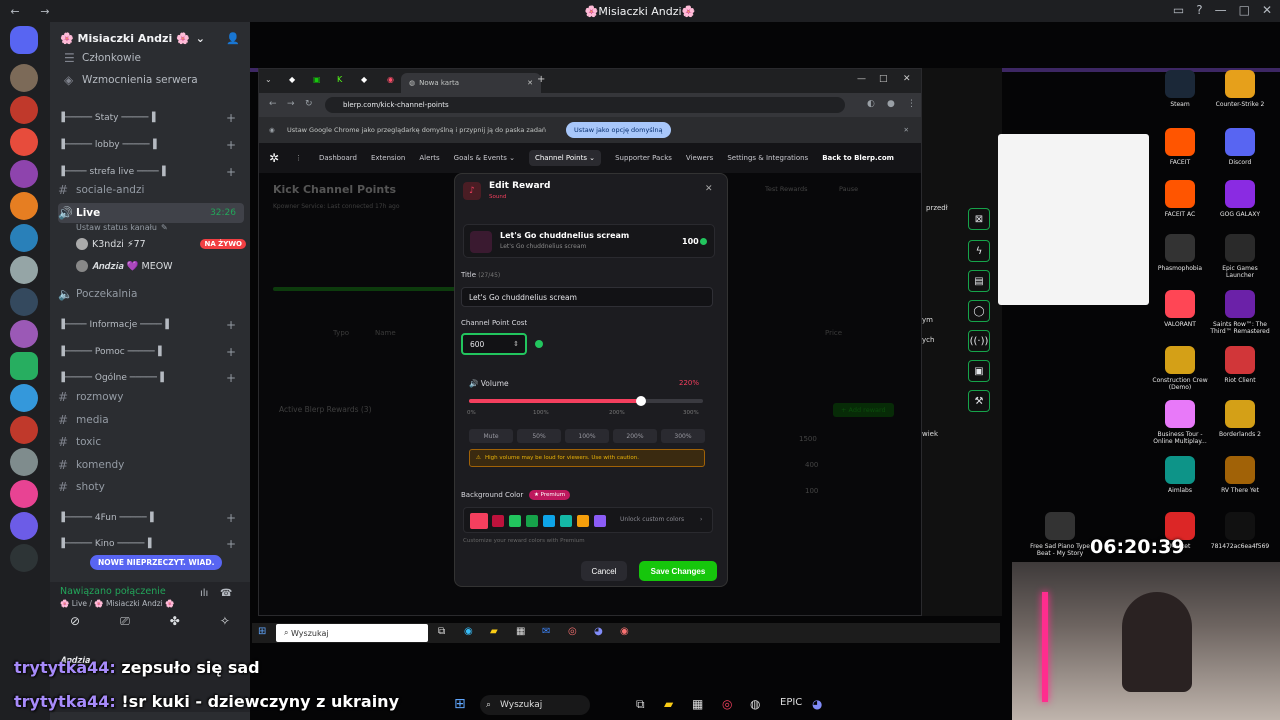 The image size is (1280, 720). I want to click on save-changes-button: Save Changes, so click(678, 571).